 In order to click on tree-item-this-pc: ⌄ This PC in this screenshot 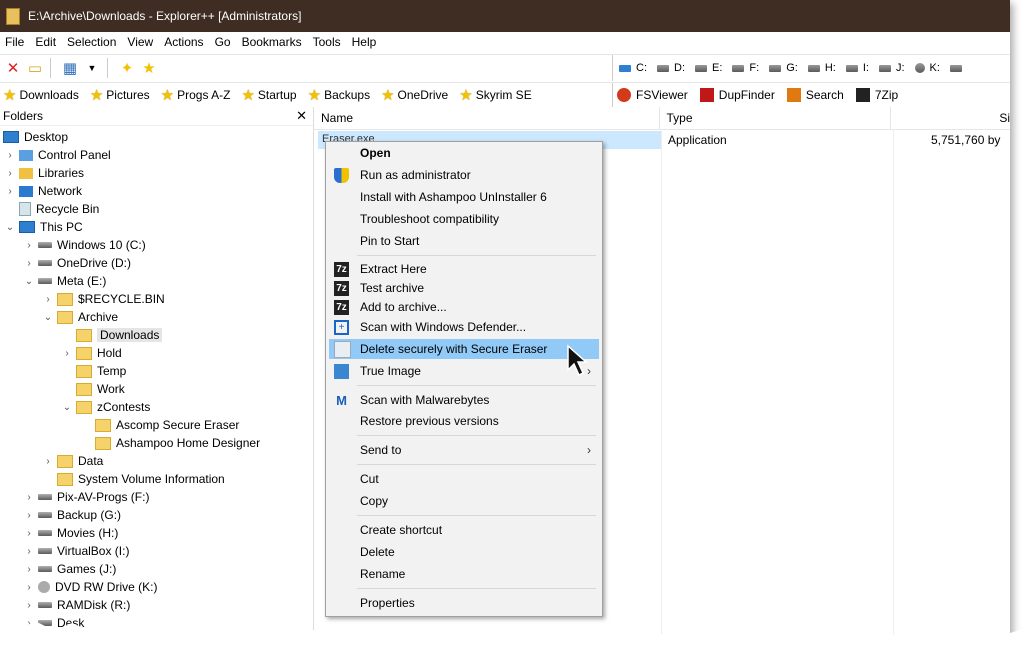, I will do `click(44, 227)`.